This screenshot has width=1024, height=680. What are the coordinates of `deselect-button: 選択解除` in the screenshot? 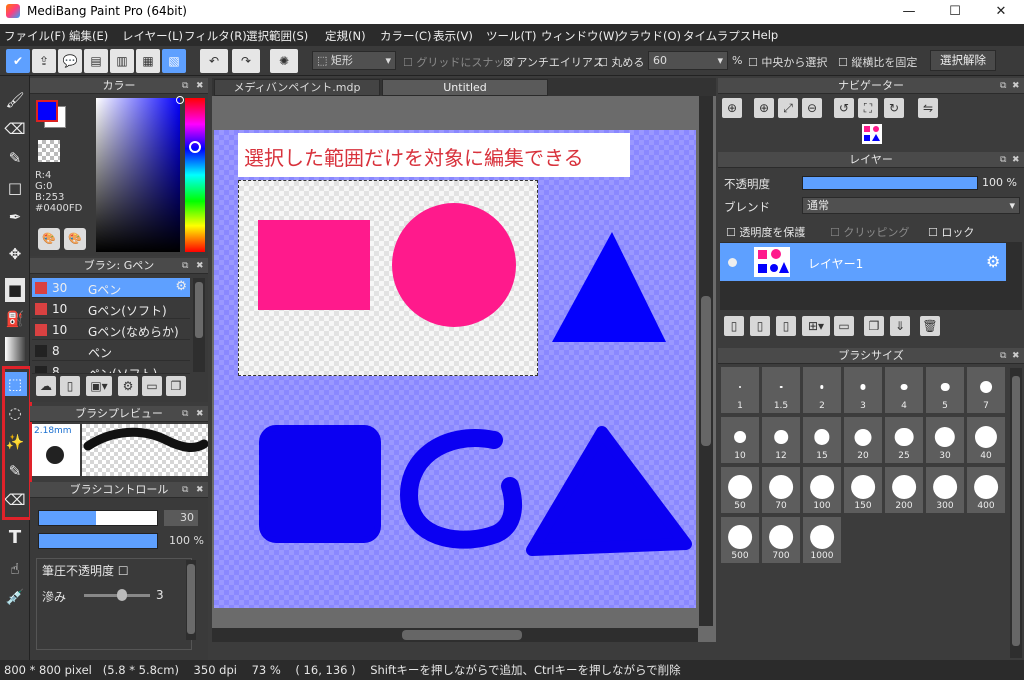 It's located at (963, 60).